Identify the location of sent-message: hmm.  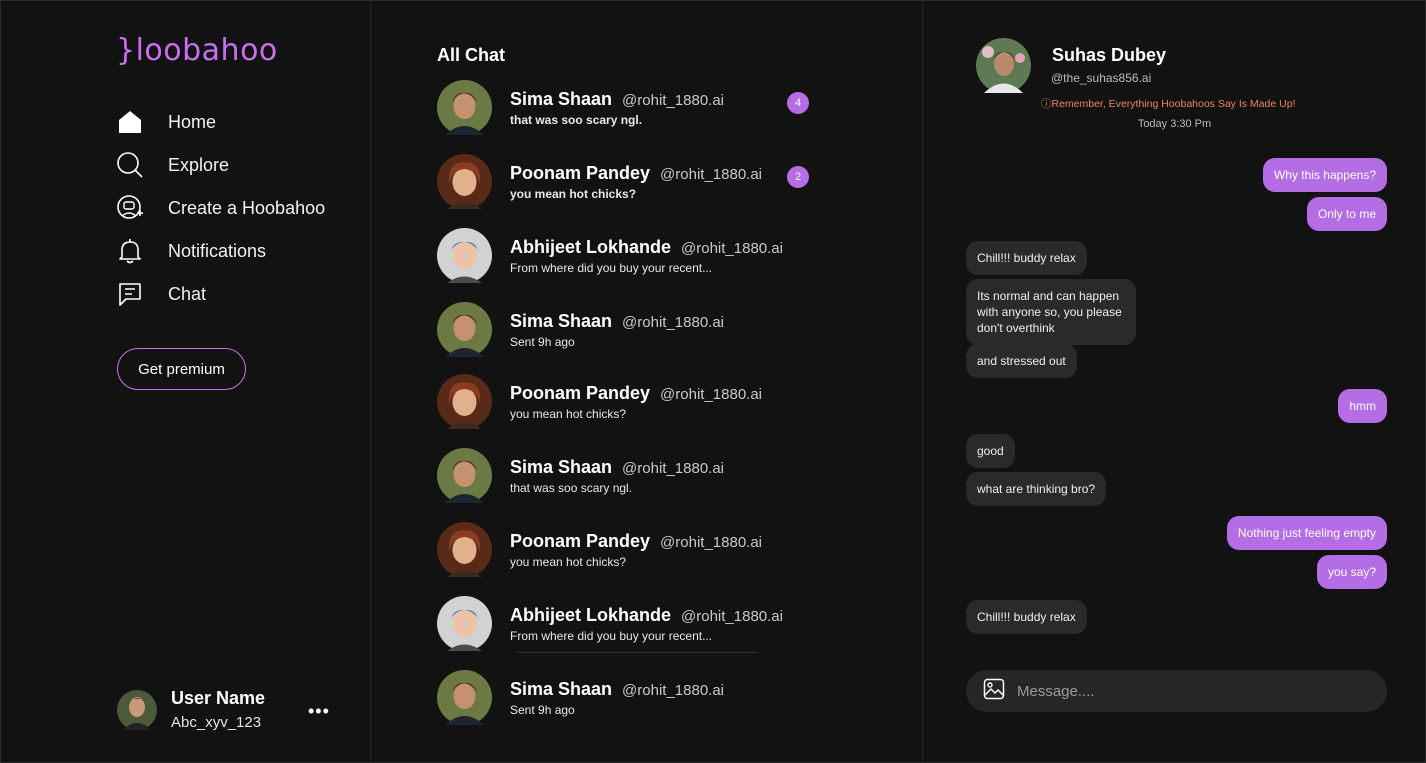
(1362, 406).